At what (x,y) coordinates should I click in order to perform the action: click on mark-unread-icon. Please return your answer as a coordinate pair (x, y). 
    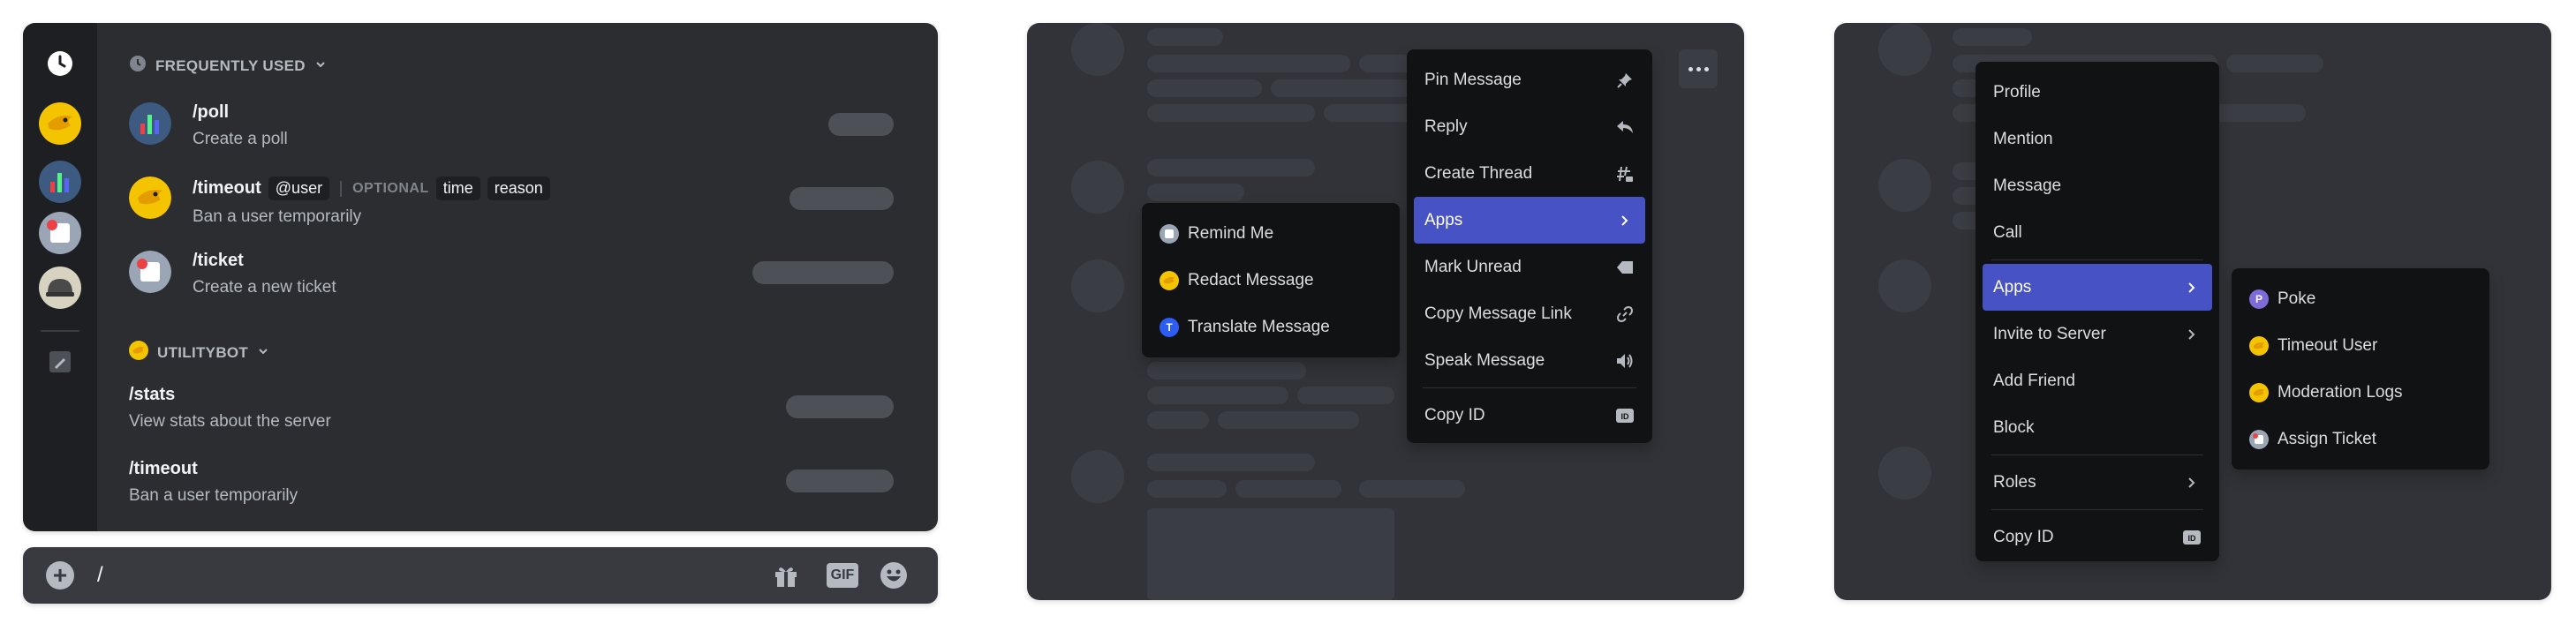
    Looking at the image, I should click on (1625, 267).